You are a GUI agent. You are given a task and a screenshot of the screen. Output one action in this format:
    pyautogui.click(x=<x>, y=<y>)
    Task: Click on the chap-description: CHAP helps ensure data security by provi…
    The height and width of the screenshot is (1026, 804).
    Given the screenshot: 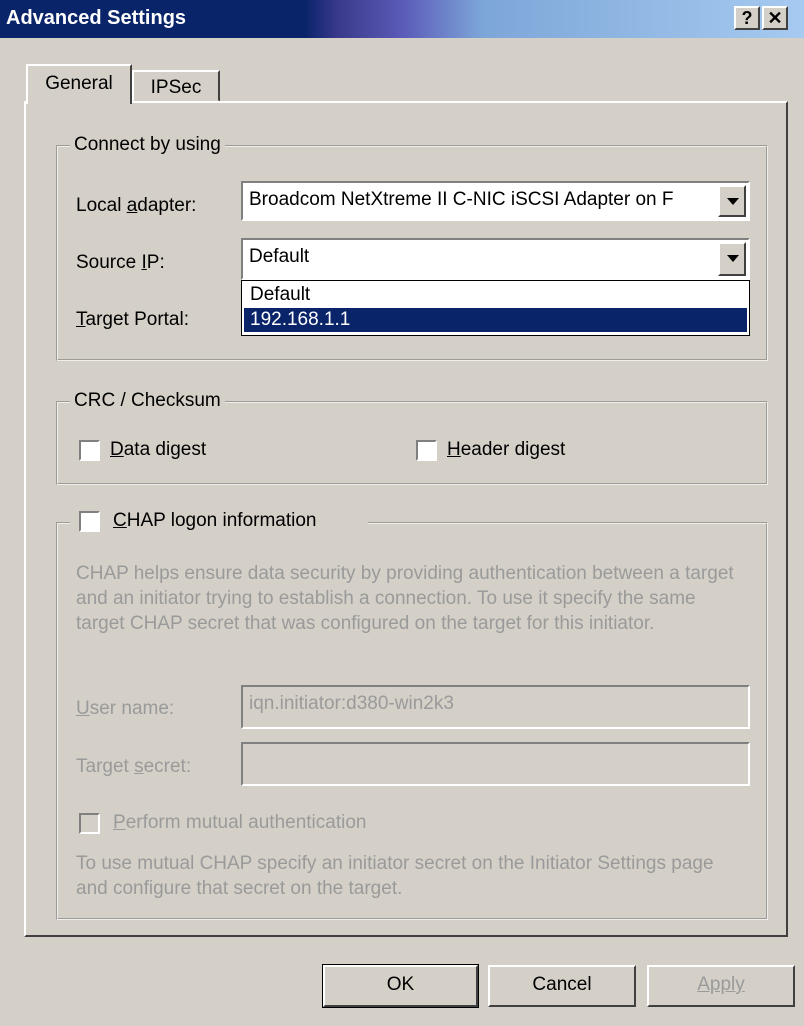 What is the action you would take?
    pyautogui.click(x=405, y=598)
    